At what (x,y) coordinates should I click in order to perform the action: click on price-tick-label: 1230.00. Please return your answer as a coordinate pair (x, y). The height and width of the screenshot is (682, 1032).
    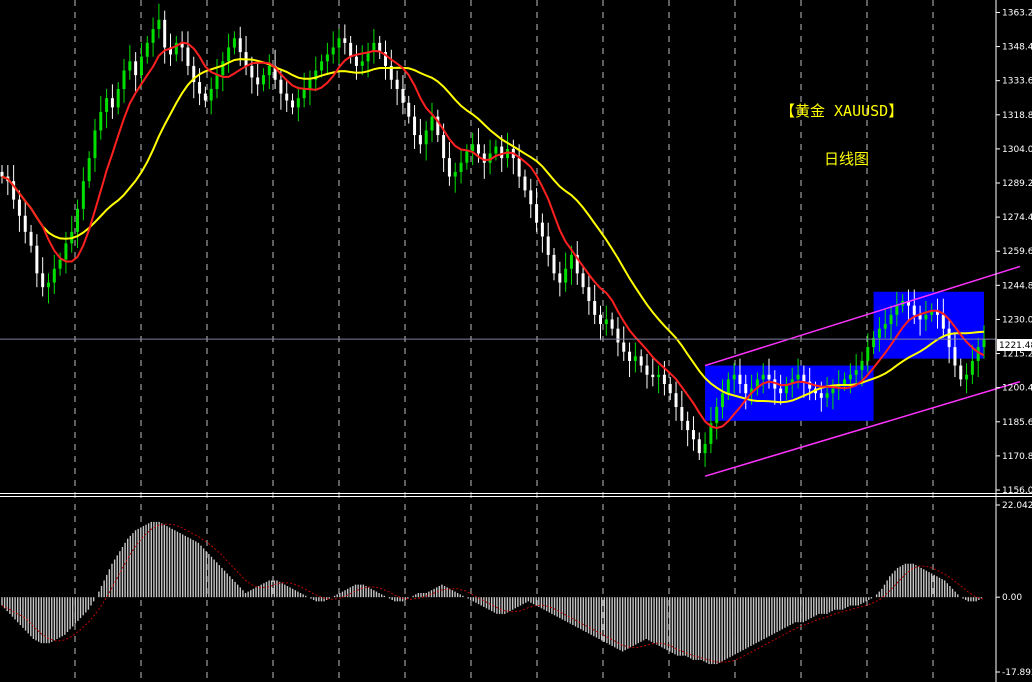
    Looking at the image, I should click on (1017, 320).